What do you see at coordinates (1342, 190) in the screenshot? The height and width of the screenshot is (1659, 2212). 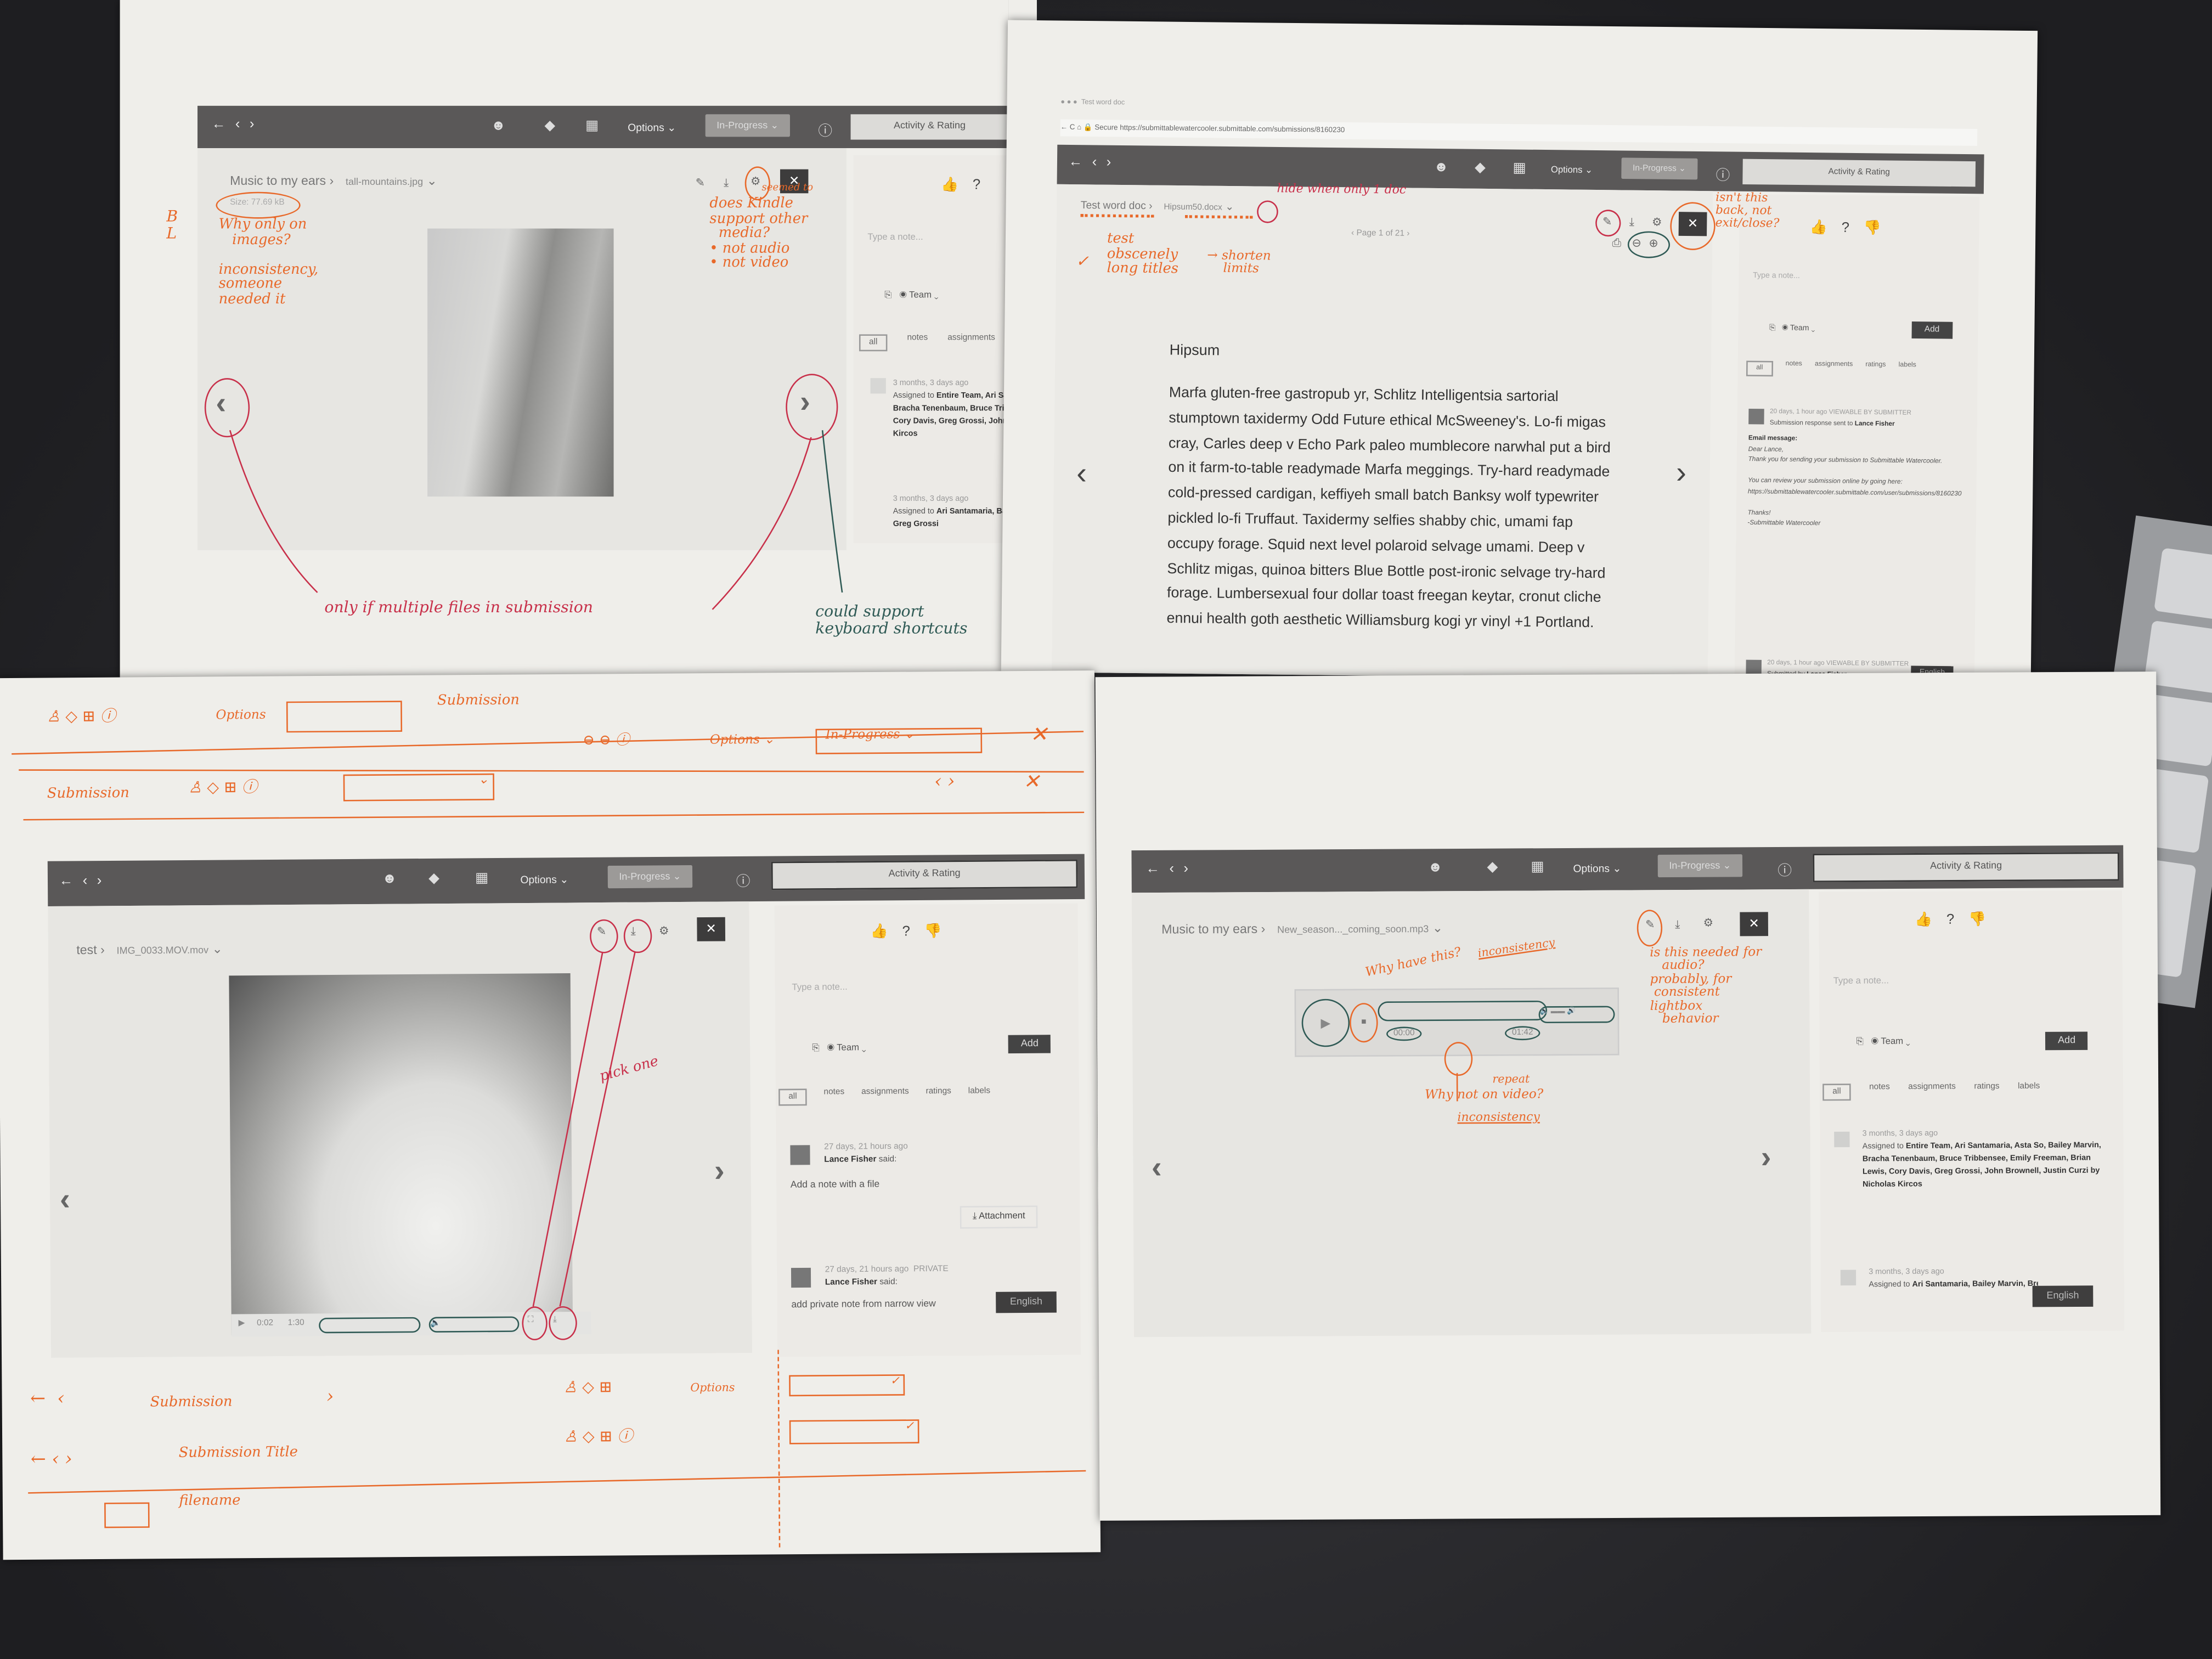 I see `annotation-hide-doc: hide when only 1 doc` at bounding box center [1342, 190].